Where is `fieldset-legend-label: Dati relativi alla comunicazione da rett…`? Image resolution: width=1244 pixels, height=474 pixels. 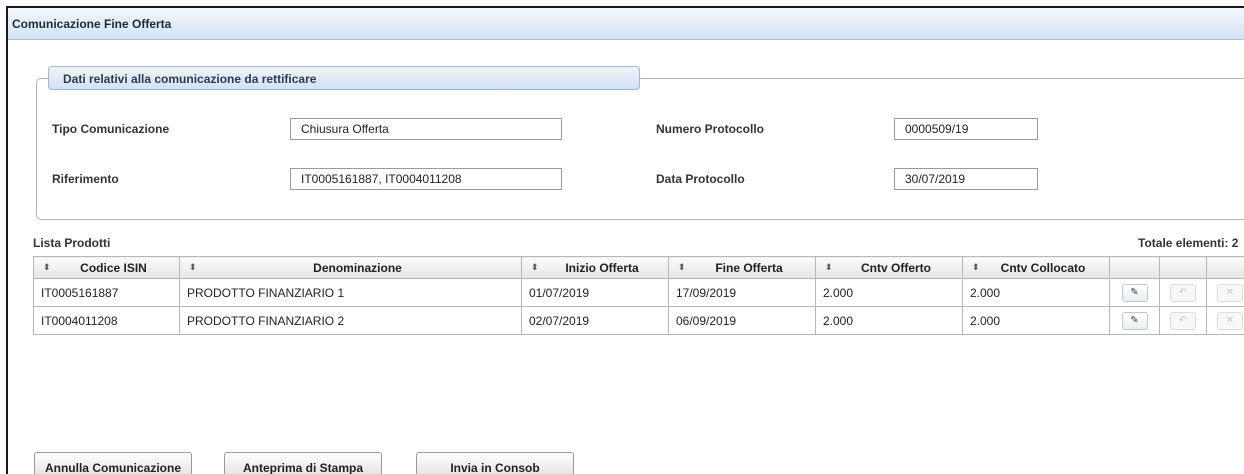 fieldset-legend-label: Dati relativi alla comunicazione da rett… is located at coordinates (190, 79).